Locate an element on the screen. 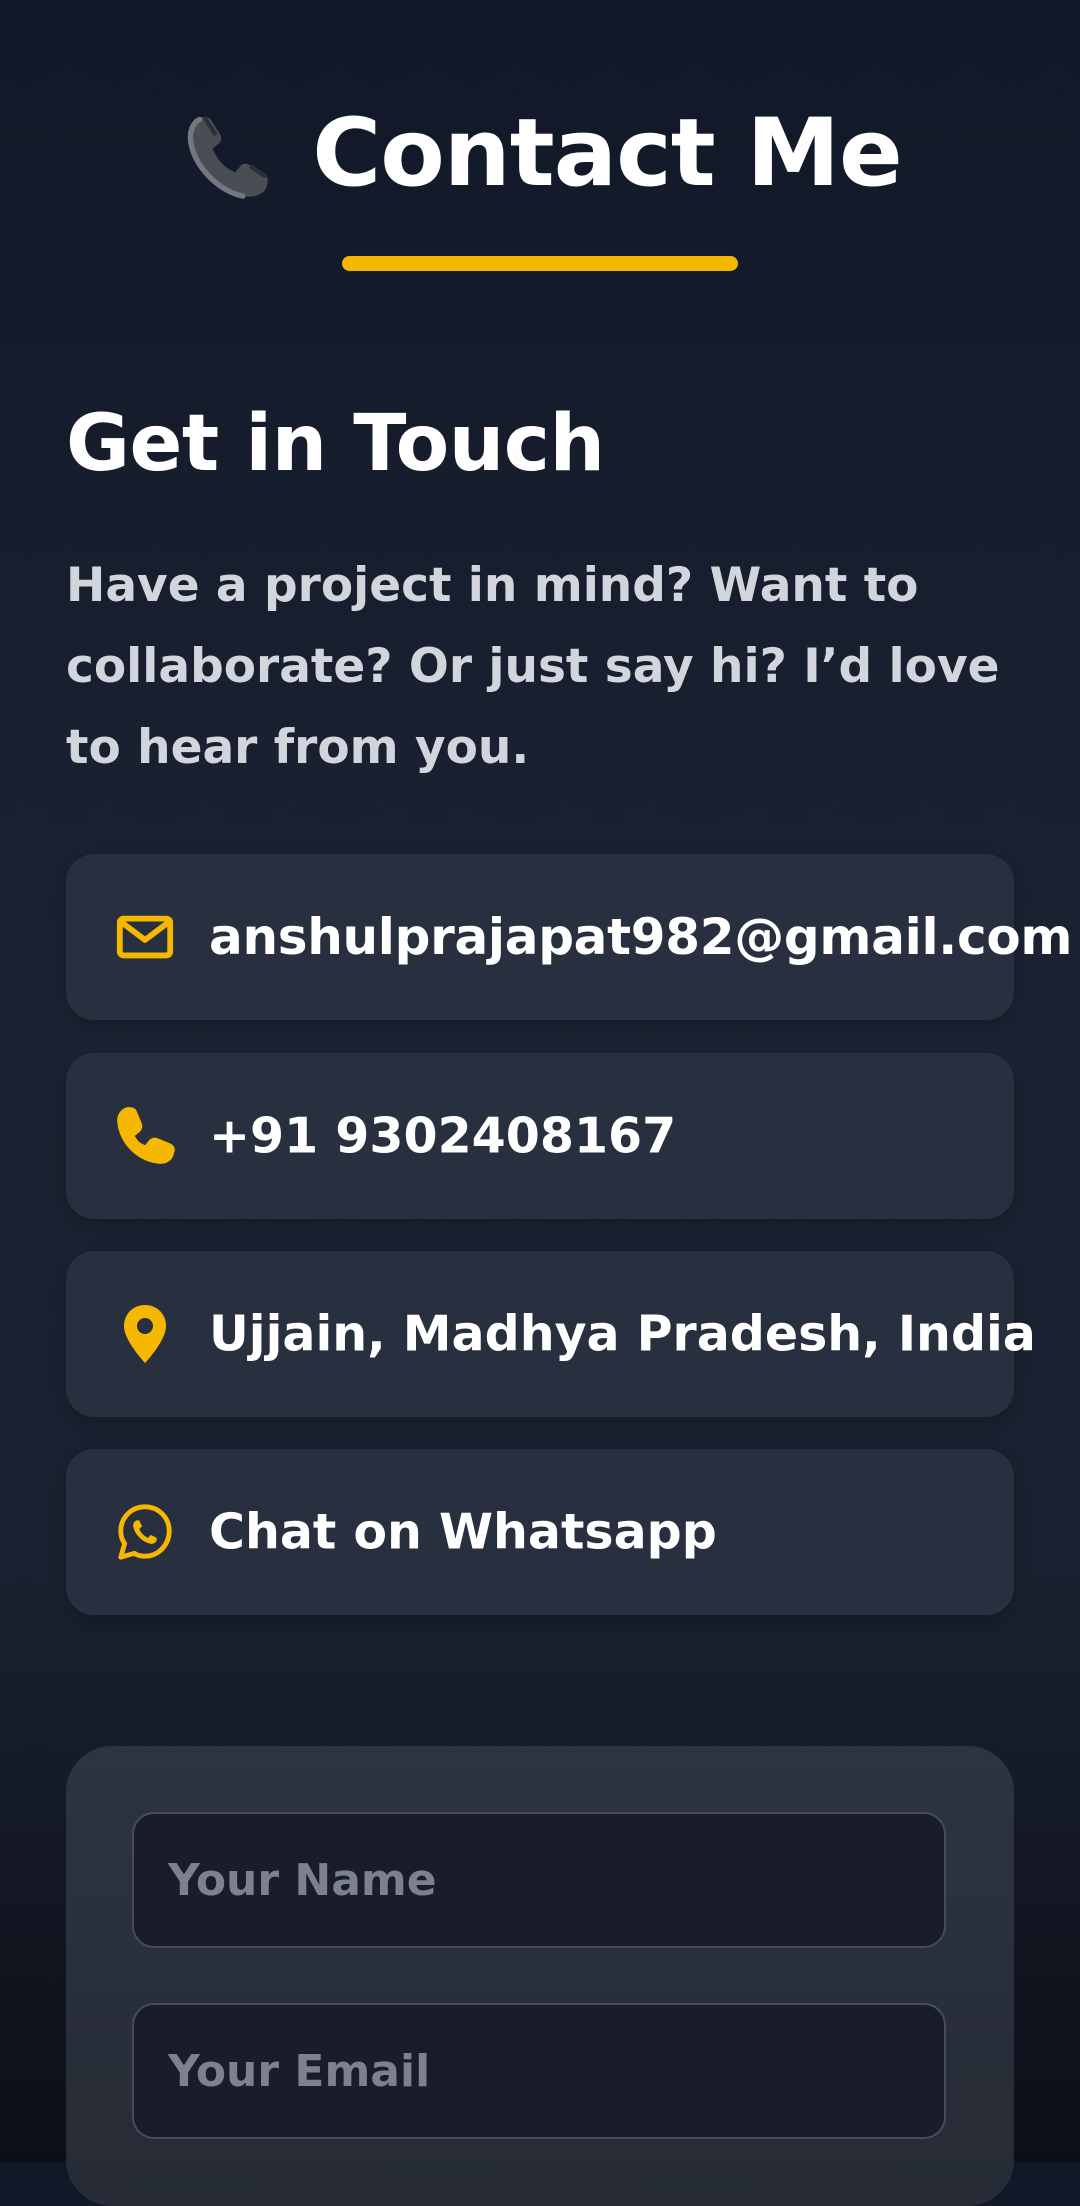 Image resolution: width=1080 pixels, height=2206 pixels. telephone-receiver-icon is located at coordinates (232, 154).